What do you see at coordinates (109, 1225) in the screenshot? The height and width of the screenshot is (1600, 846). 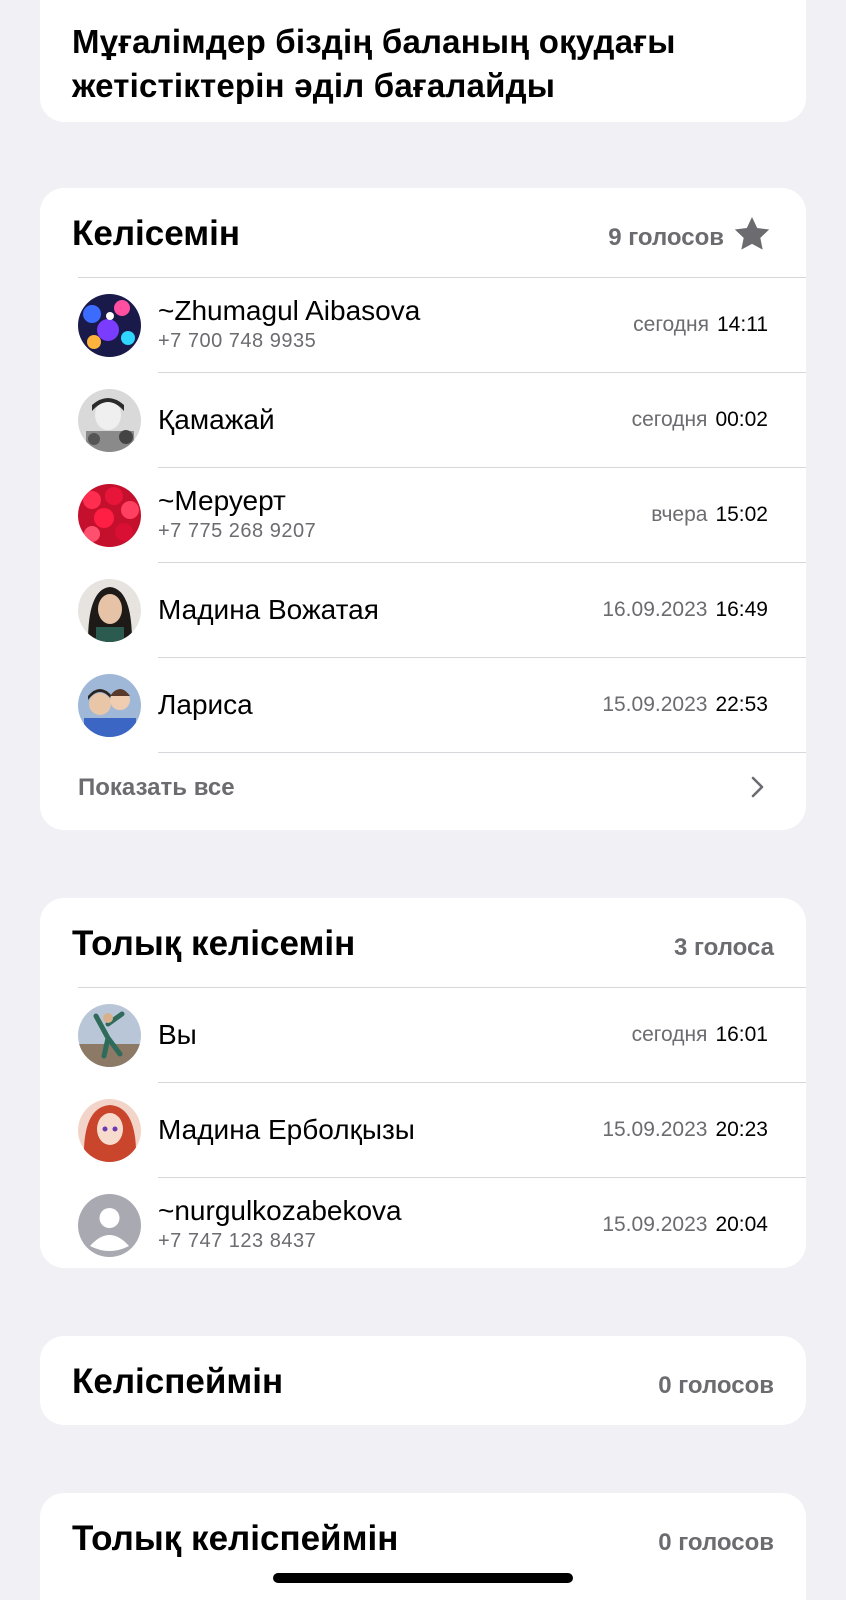 I see `avatar-placeholder` at bounding box center [109, 1225].